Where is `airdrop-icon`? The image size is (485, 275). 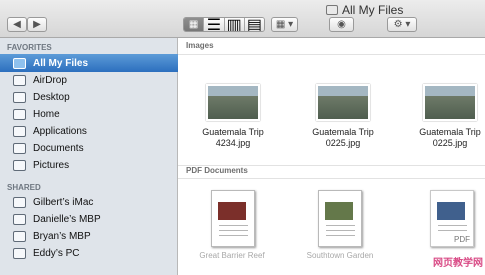 airdrop-icon is located at coordinates (19, 80).